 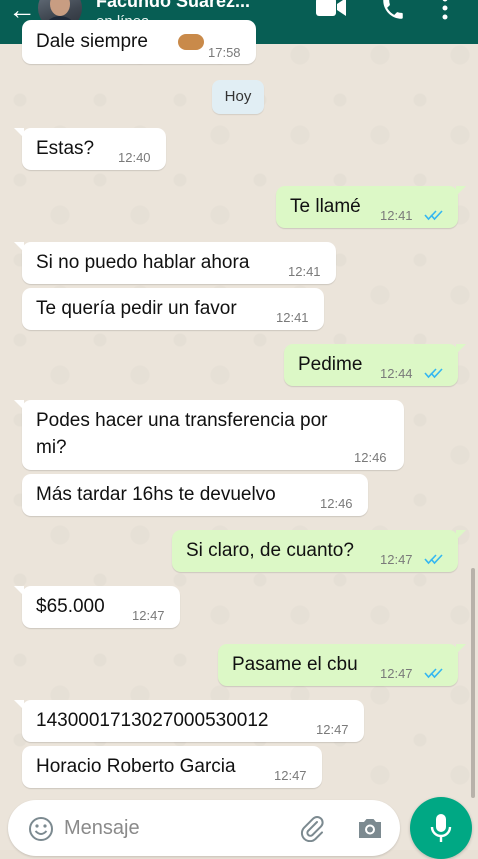 I want to click on message-time: 17:58, so click(x=224, y=52).